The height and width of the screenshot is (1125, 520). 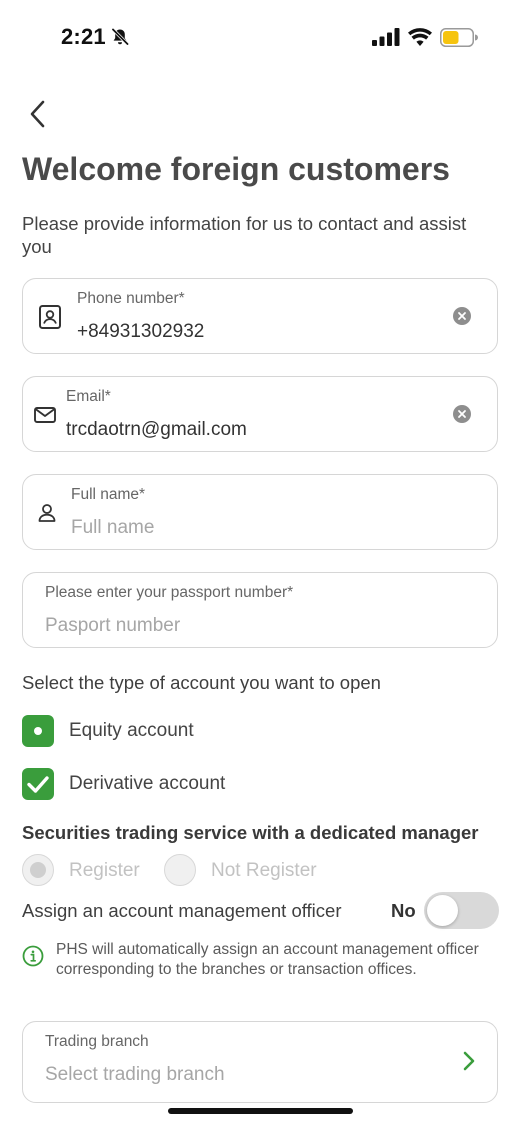 I want to click on register-option: Register, so click(x=87, y=870).